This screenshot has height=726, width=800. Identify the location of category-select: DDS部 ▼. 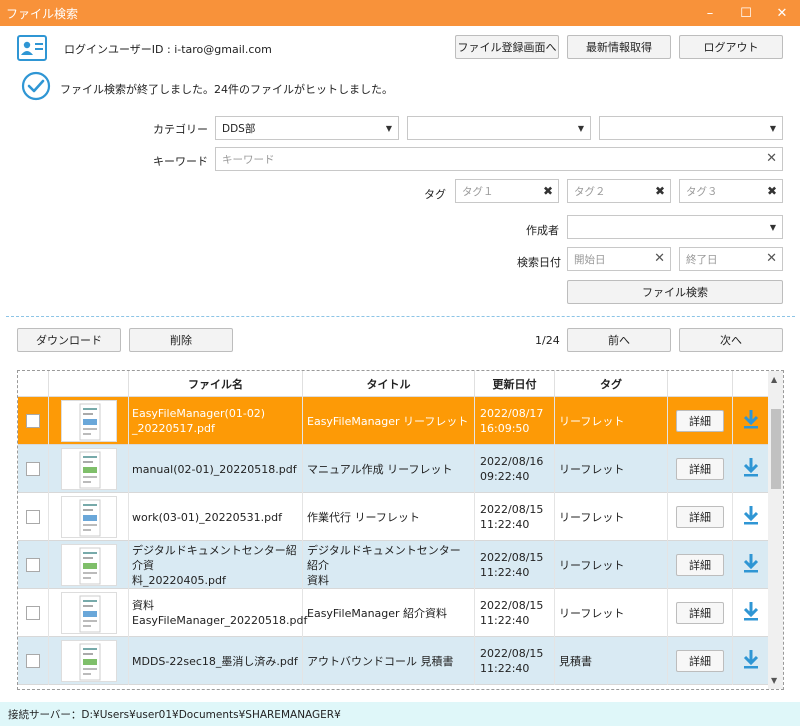
(307, 128).